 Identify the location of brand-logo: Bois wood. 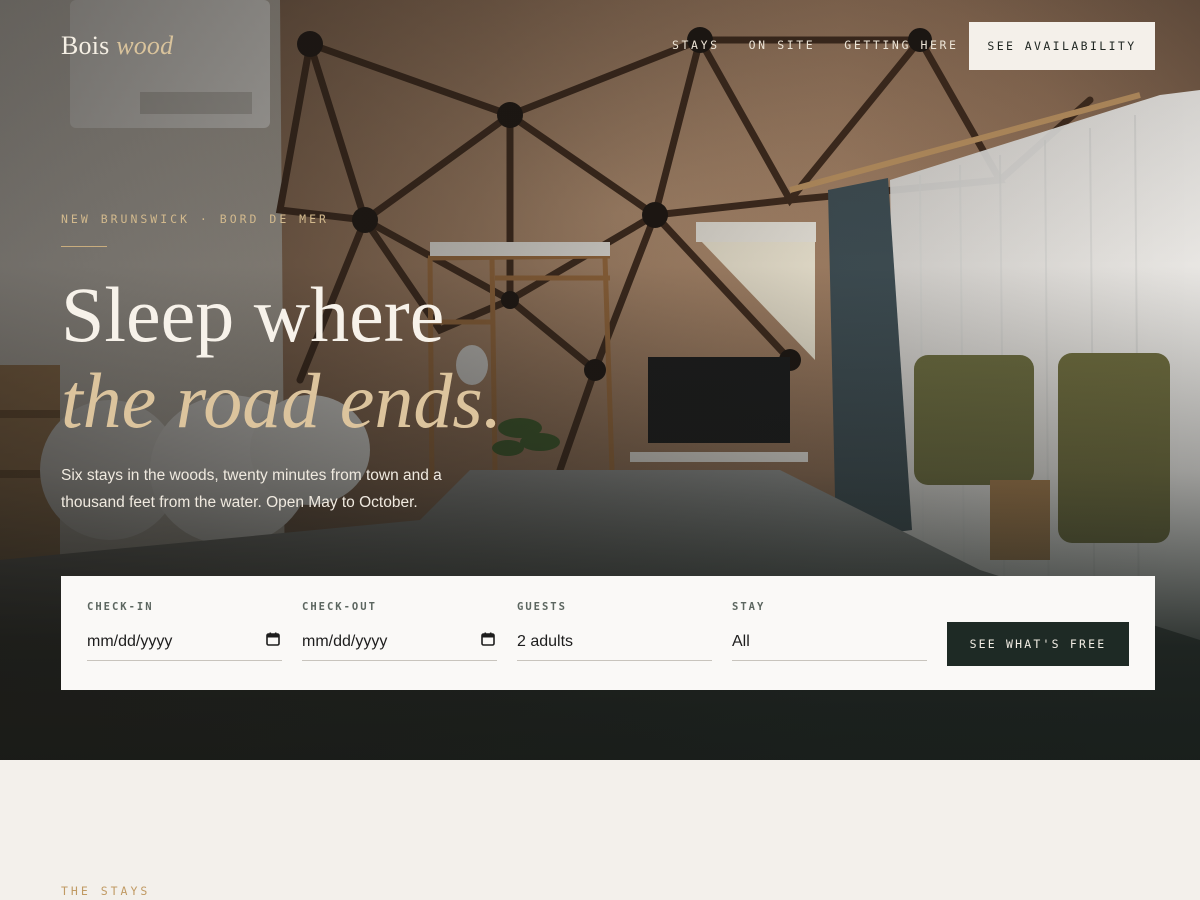
(117, 46).